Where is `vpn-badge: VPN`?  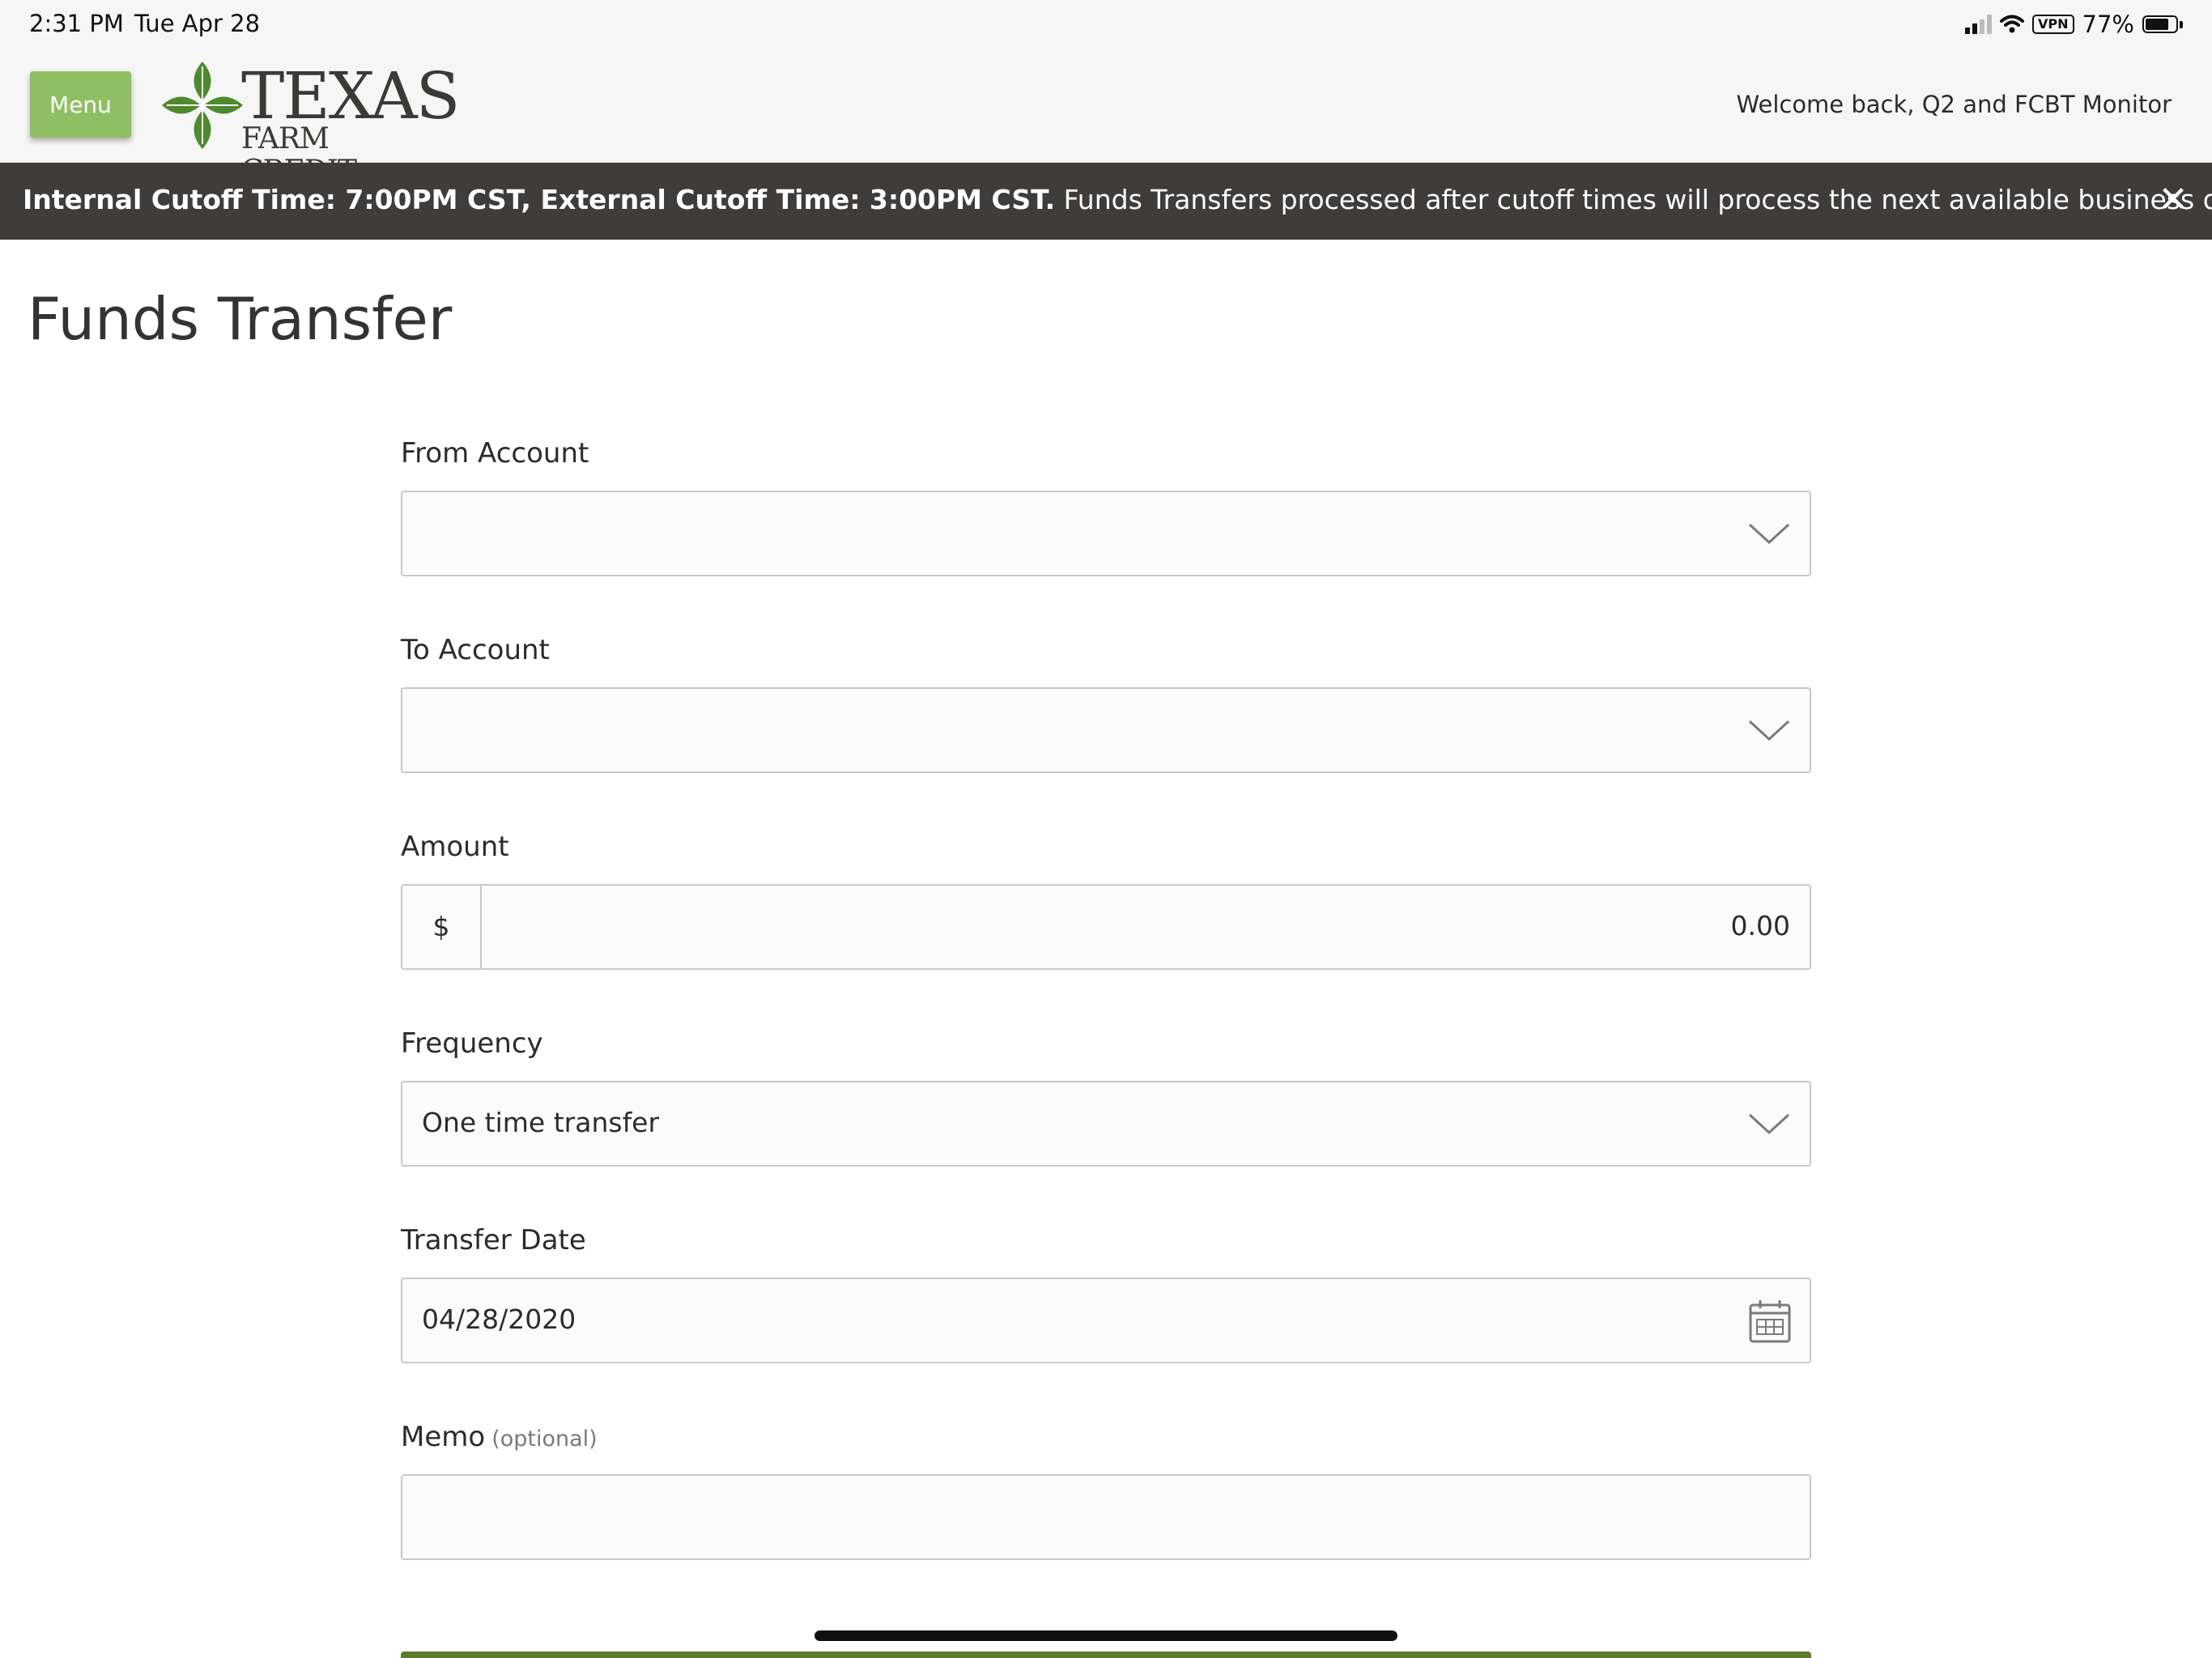 vpn-badge: VPN is located at coordinates (2053, 24).